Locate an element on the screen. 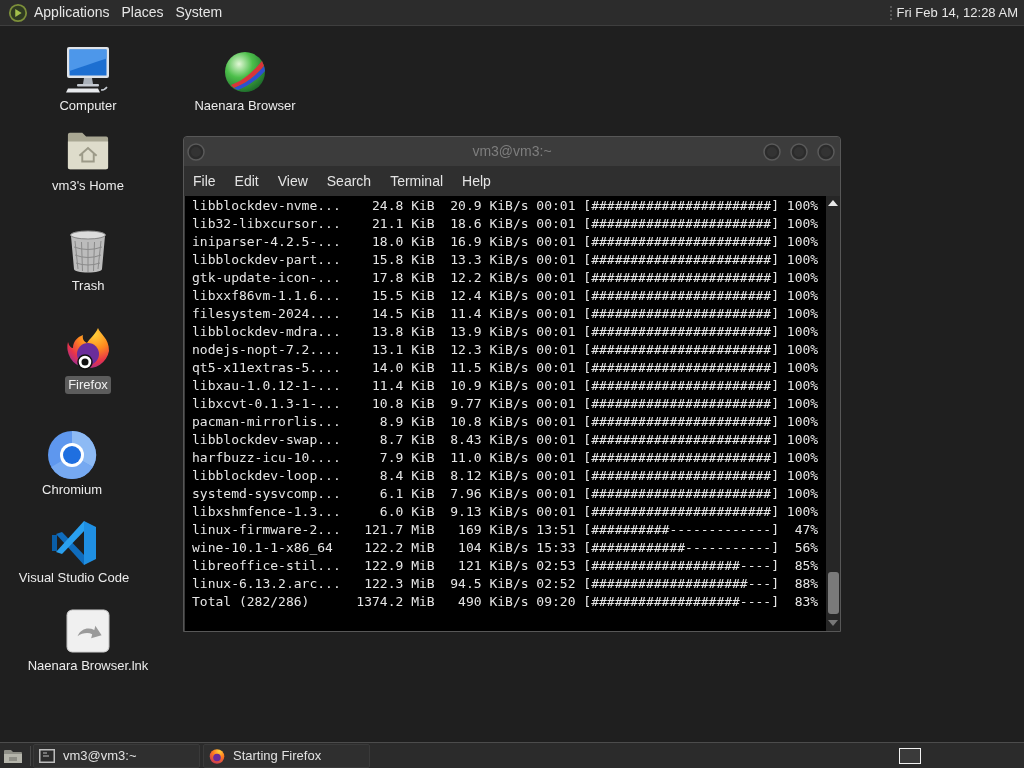  terminal-line: nodejs-nopt-7.2.... 13.1 KiB 12.3 KiB/s 00:01 [#######################] 100% is located at coordinates (506, 350).